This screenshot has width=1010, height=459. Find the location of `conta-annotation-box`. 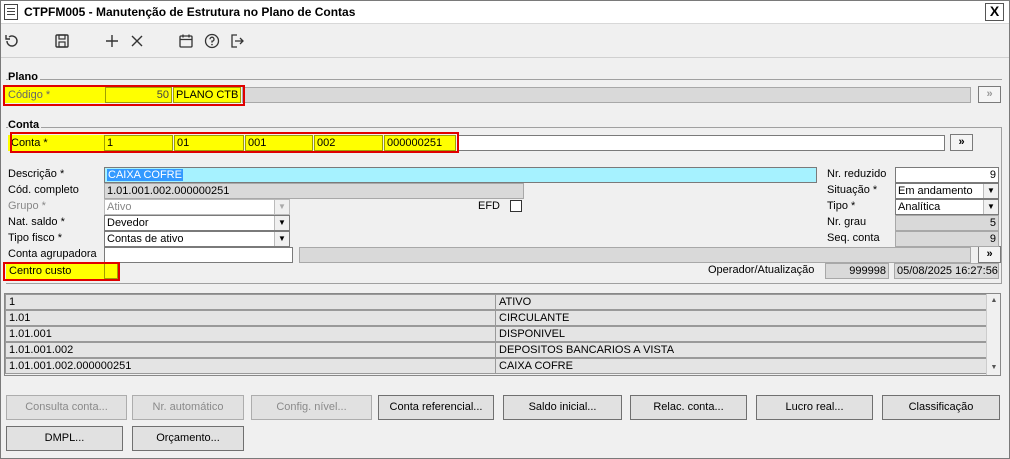

conta-annotation-box is located at coordinates (234, 142).